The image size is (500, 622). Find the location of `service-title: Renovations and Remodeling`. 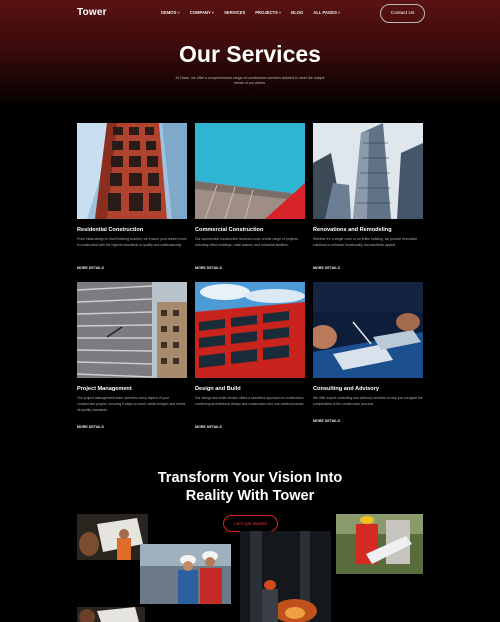

service-title: Renovations and Remodeling is located at coordinates (352, 230).